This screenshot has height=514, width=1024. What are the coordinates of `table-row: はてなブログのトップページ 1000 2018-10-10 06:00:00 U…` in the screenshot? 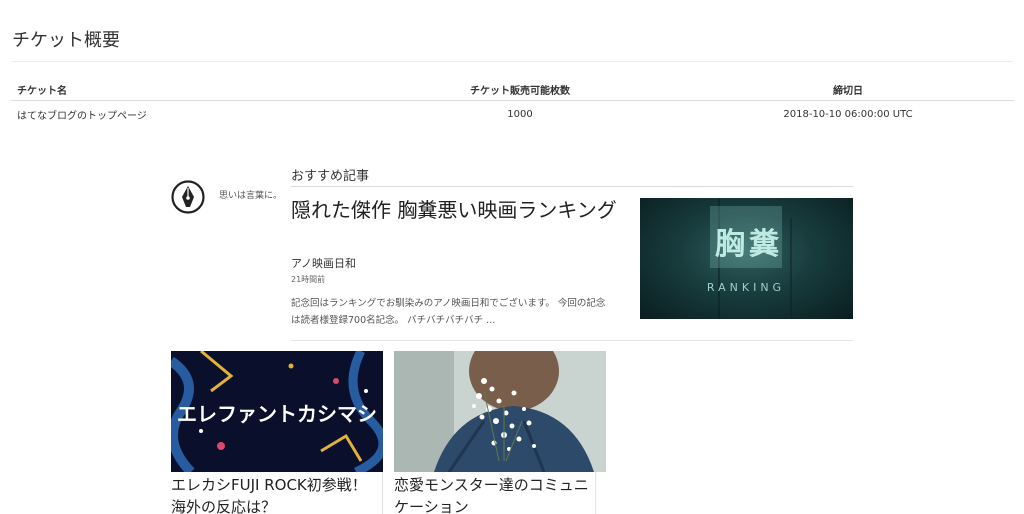 It's located at (512, 114).